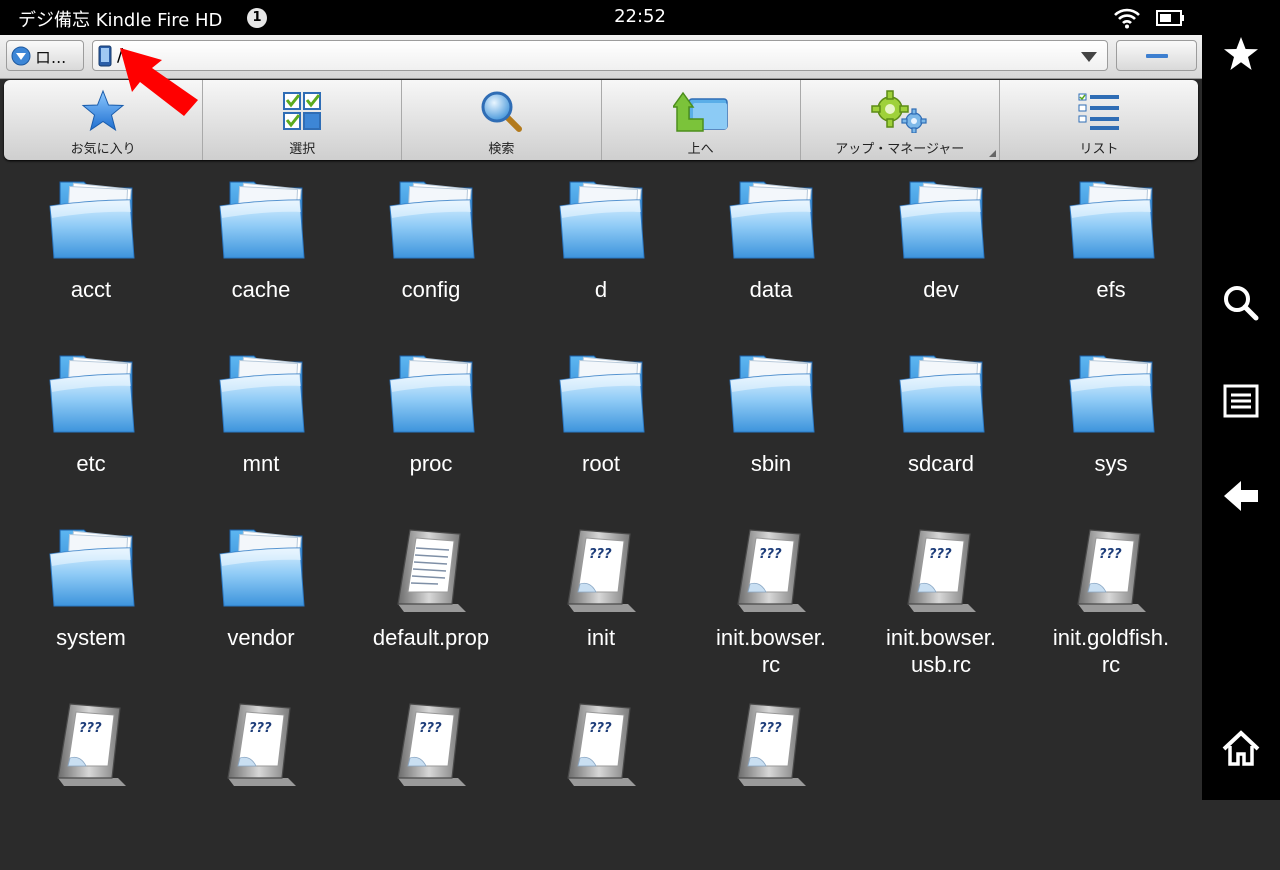 The height and width of the screenshot is (870, 1280). I want to click on back-arrow-icon, so click(1241, 496).